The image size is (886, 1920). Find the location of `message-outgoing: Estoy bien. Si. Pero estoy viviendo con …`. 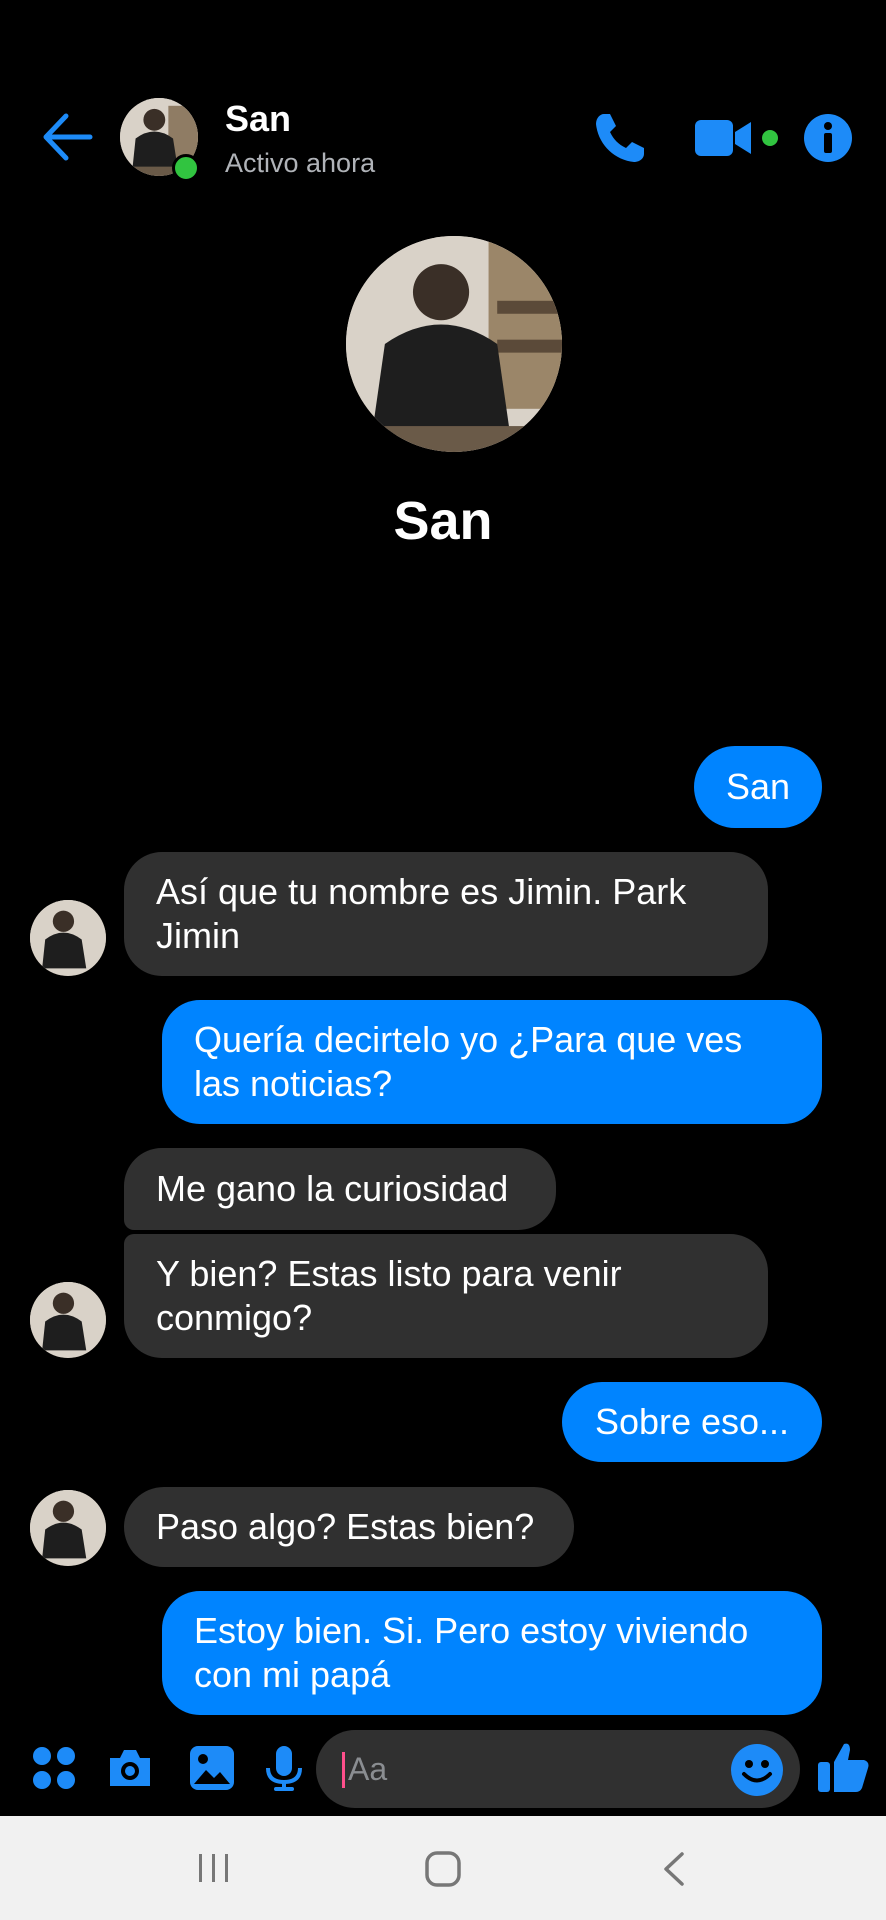

message-outgoing: Estoy bien. Si. Pero estoy viviendo con … is located at coordinates (492, 1653).